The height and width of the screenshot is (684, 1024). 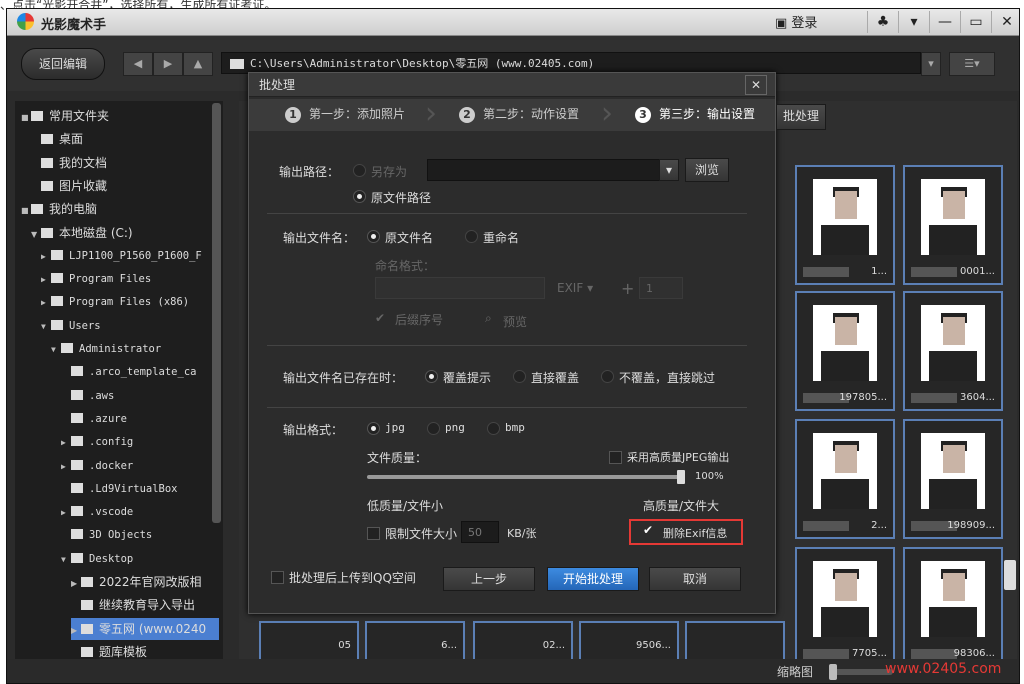 What do you see at coordinates (431, 376) in the screenshot?
I see `overwrite-prompt-radio` at bounding box center [431, 376].